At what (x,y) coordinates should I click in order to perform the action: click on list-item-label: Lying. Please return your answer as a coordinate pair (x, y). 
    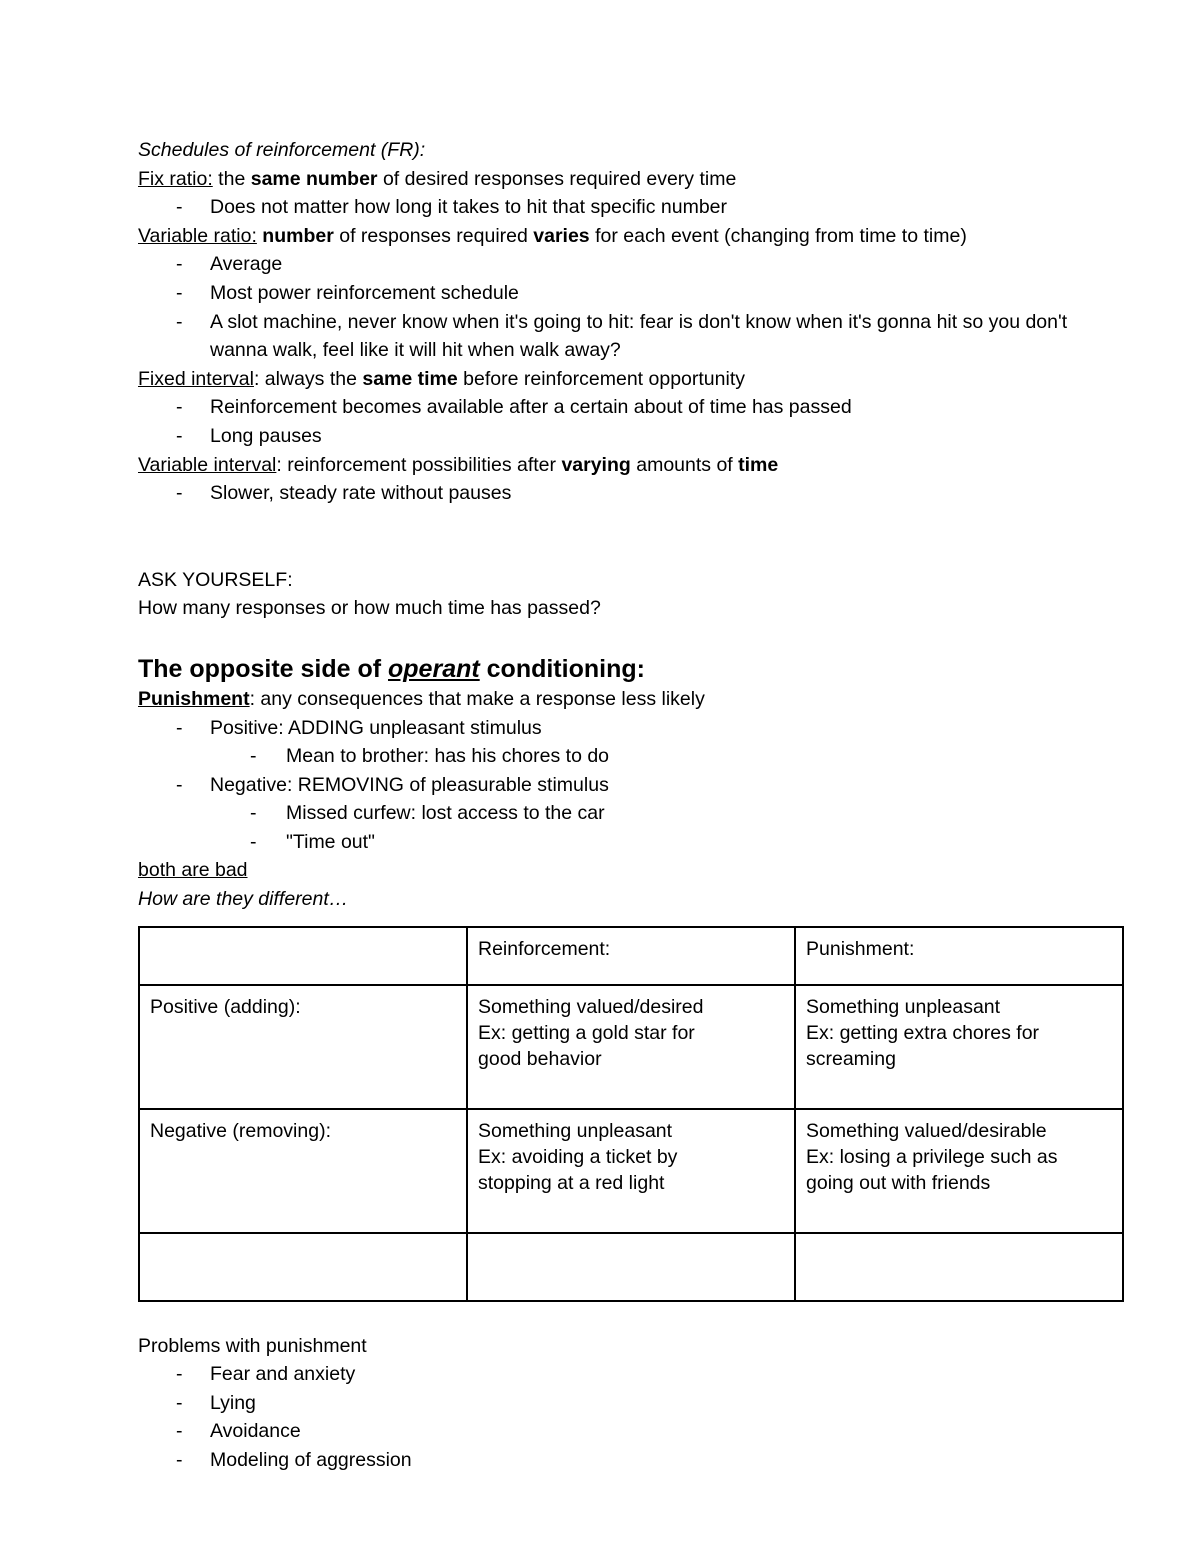
    Looking at the image, I should click on (233, 1402).